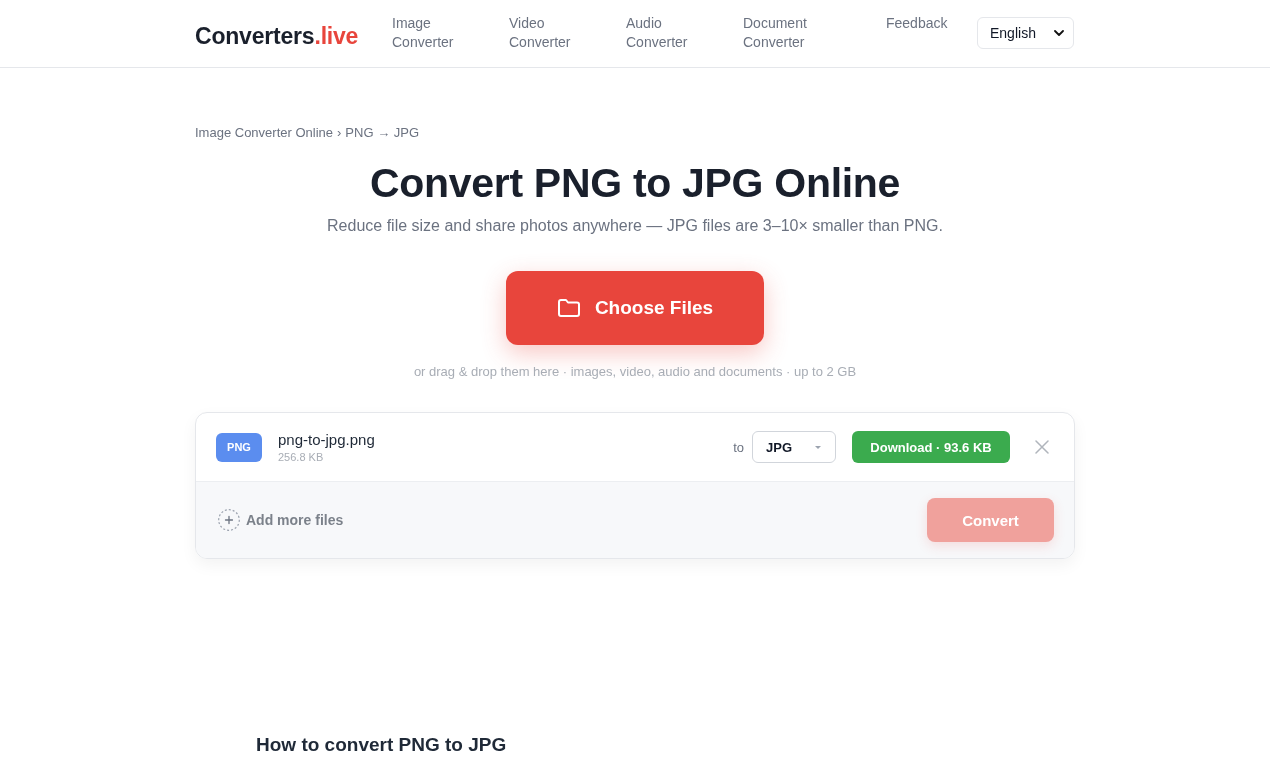 The height and width of the screenshot is (760, 1270). I want to click on site-logo: Converters.live, so click(293, 36).